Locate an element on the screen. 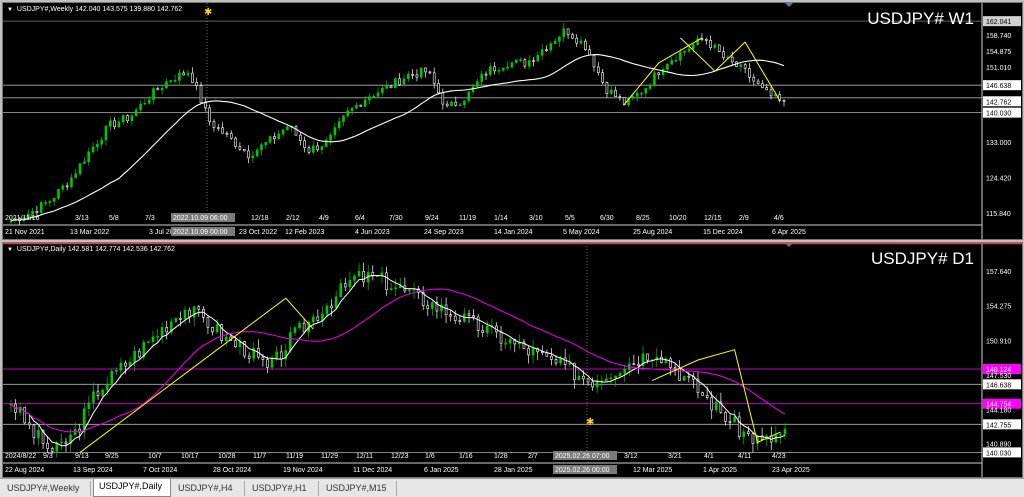 The height and width of the screenshot is (497, 1024). time-axis-label: 12 Mar 2025 is located at coordinates (652, 470).